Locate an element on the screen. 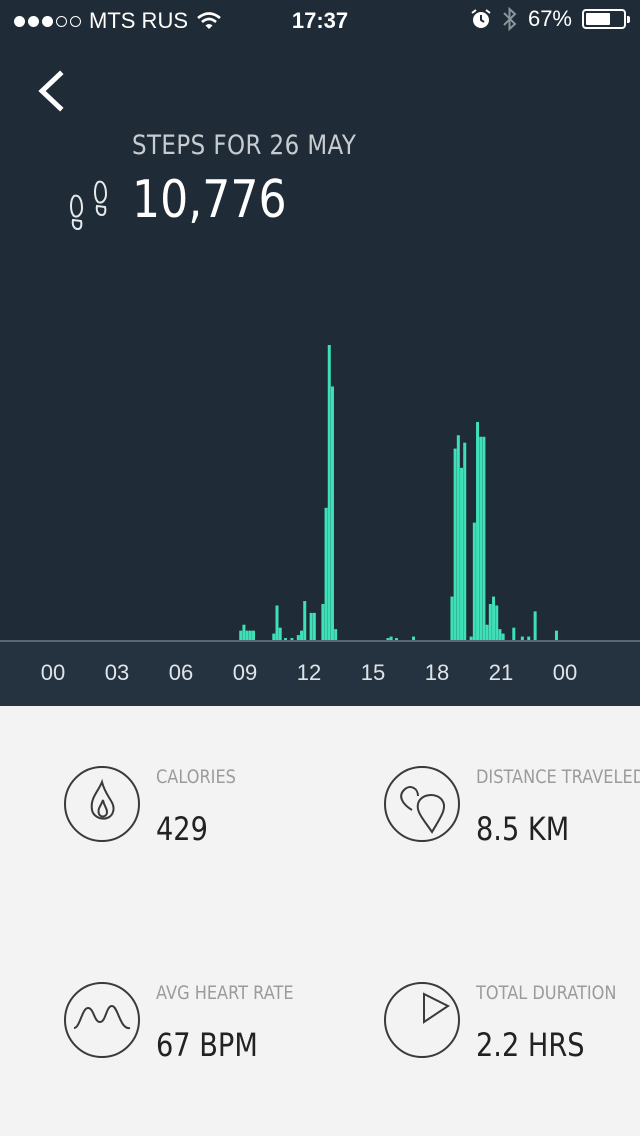 The image size is (640, 1136). x-tick-label: 06 is located at coordinates (181, 672).